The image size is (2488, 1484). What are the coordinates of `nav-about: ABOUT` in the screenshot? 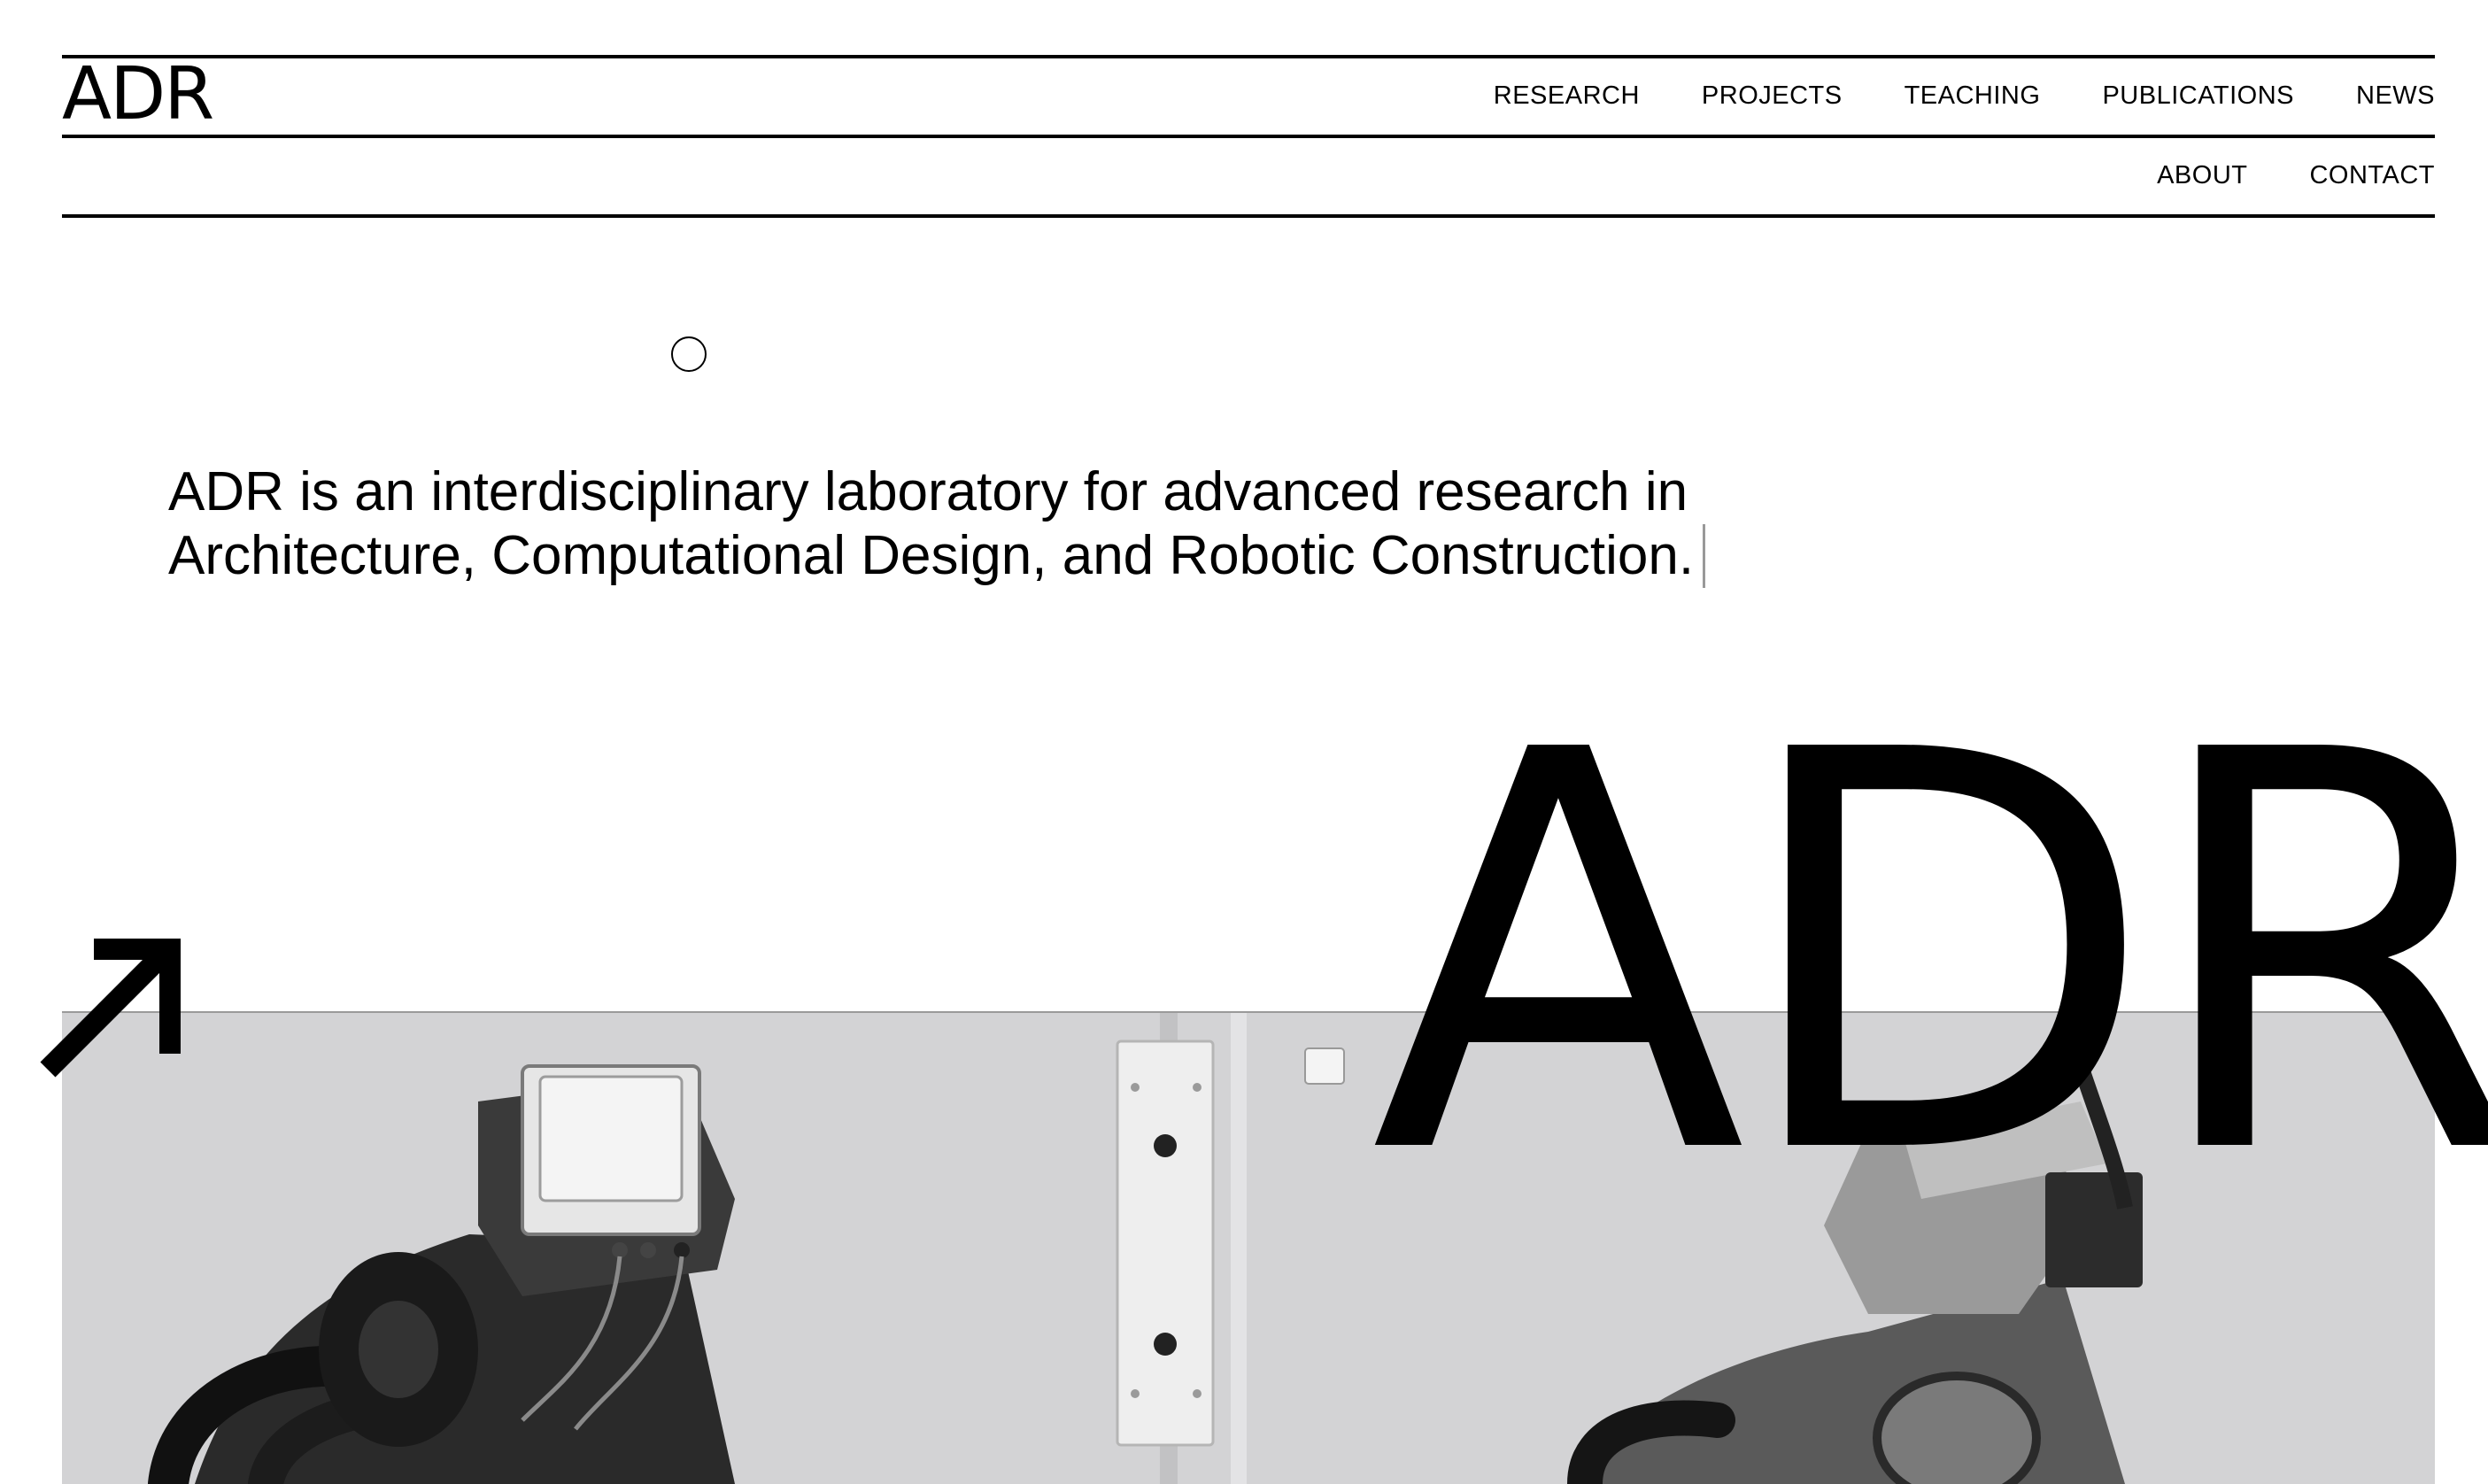 It's located at (2202, 175).